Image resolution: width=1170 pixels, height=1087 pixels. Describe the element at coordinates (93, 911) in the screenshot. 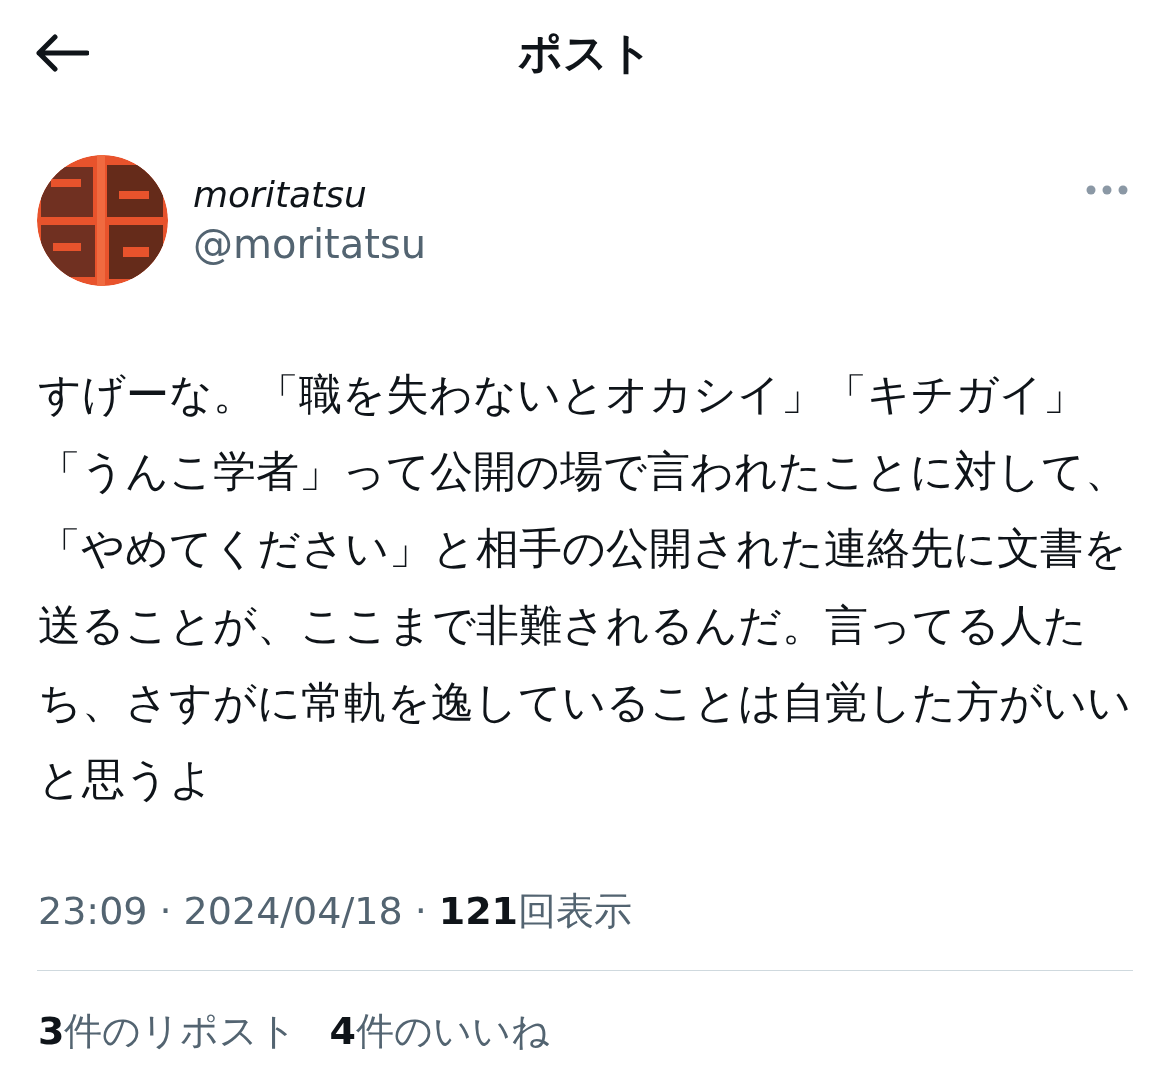

I see `post-time: 23:09` at that location.